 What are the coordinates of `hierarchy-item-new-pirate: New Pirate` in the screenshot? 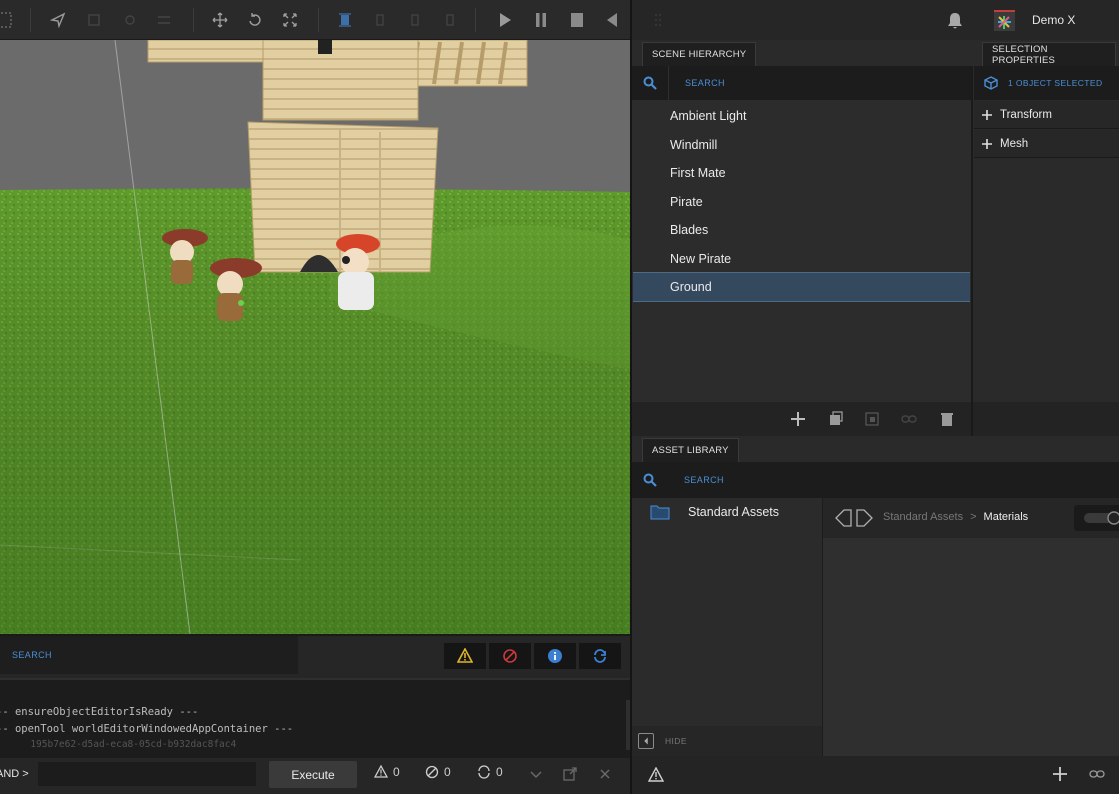 It's located at (801, 258).